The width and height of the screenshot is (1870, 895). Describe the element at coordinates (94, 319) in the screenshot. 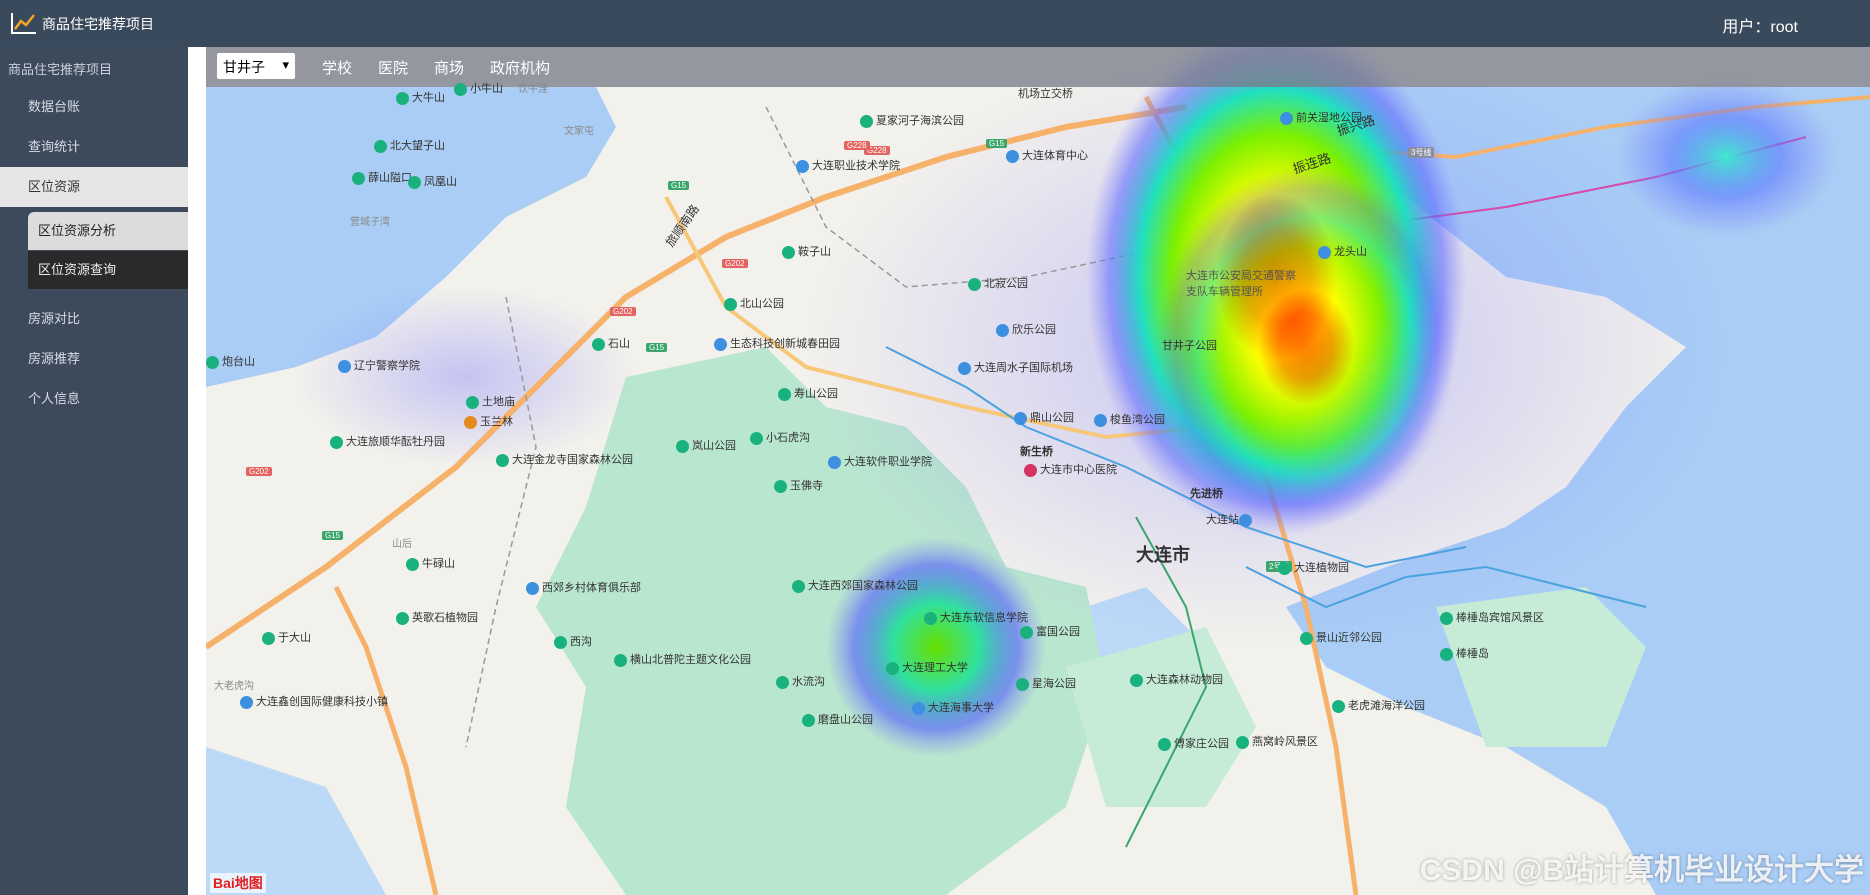

I see `sidebar-item-housing-compare: 房源对比` at that location.